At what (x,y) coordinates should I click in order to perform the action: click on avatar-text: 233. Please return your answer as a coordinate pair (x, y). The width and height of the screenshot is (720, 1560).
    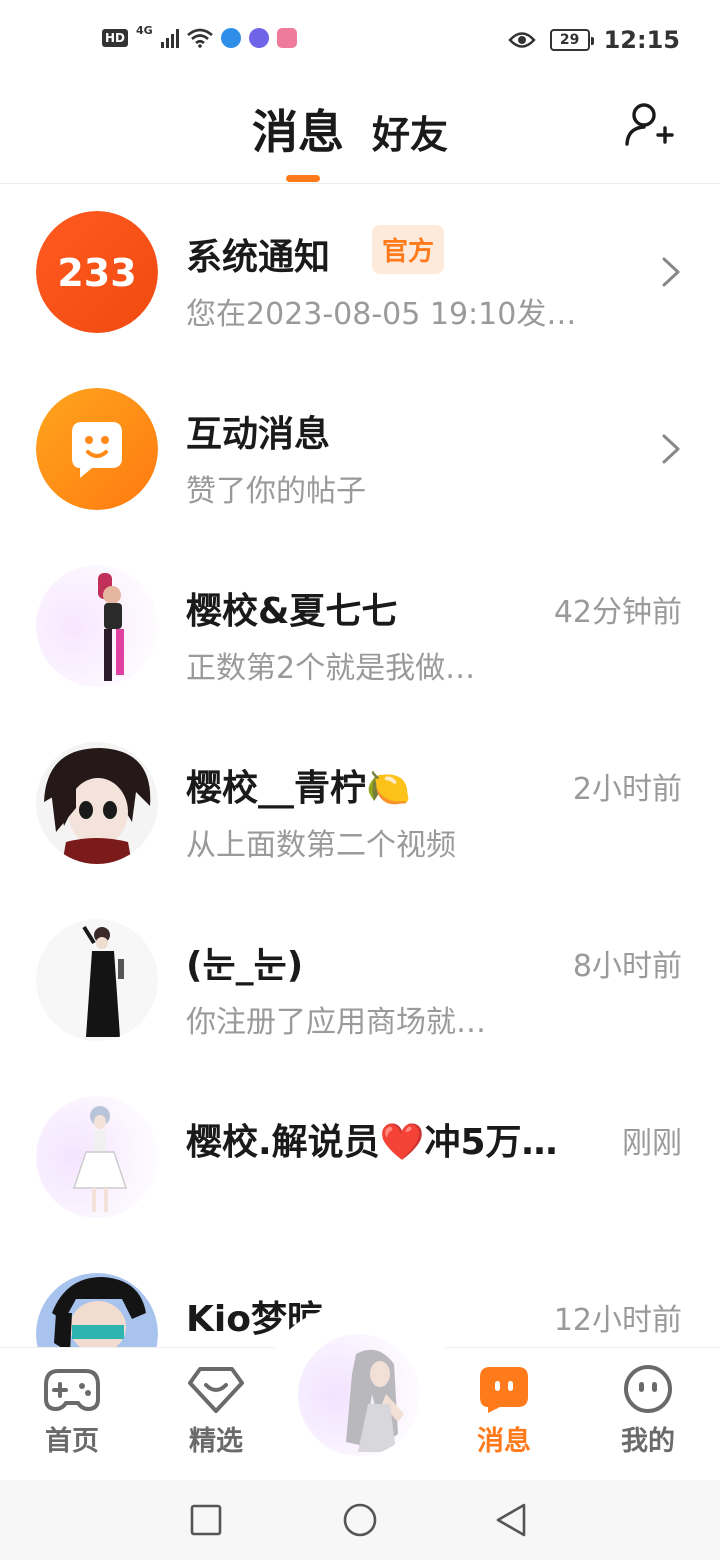
    Looking at the image, I should click on (96, 273).